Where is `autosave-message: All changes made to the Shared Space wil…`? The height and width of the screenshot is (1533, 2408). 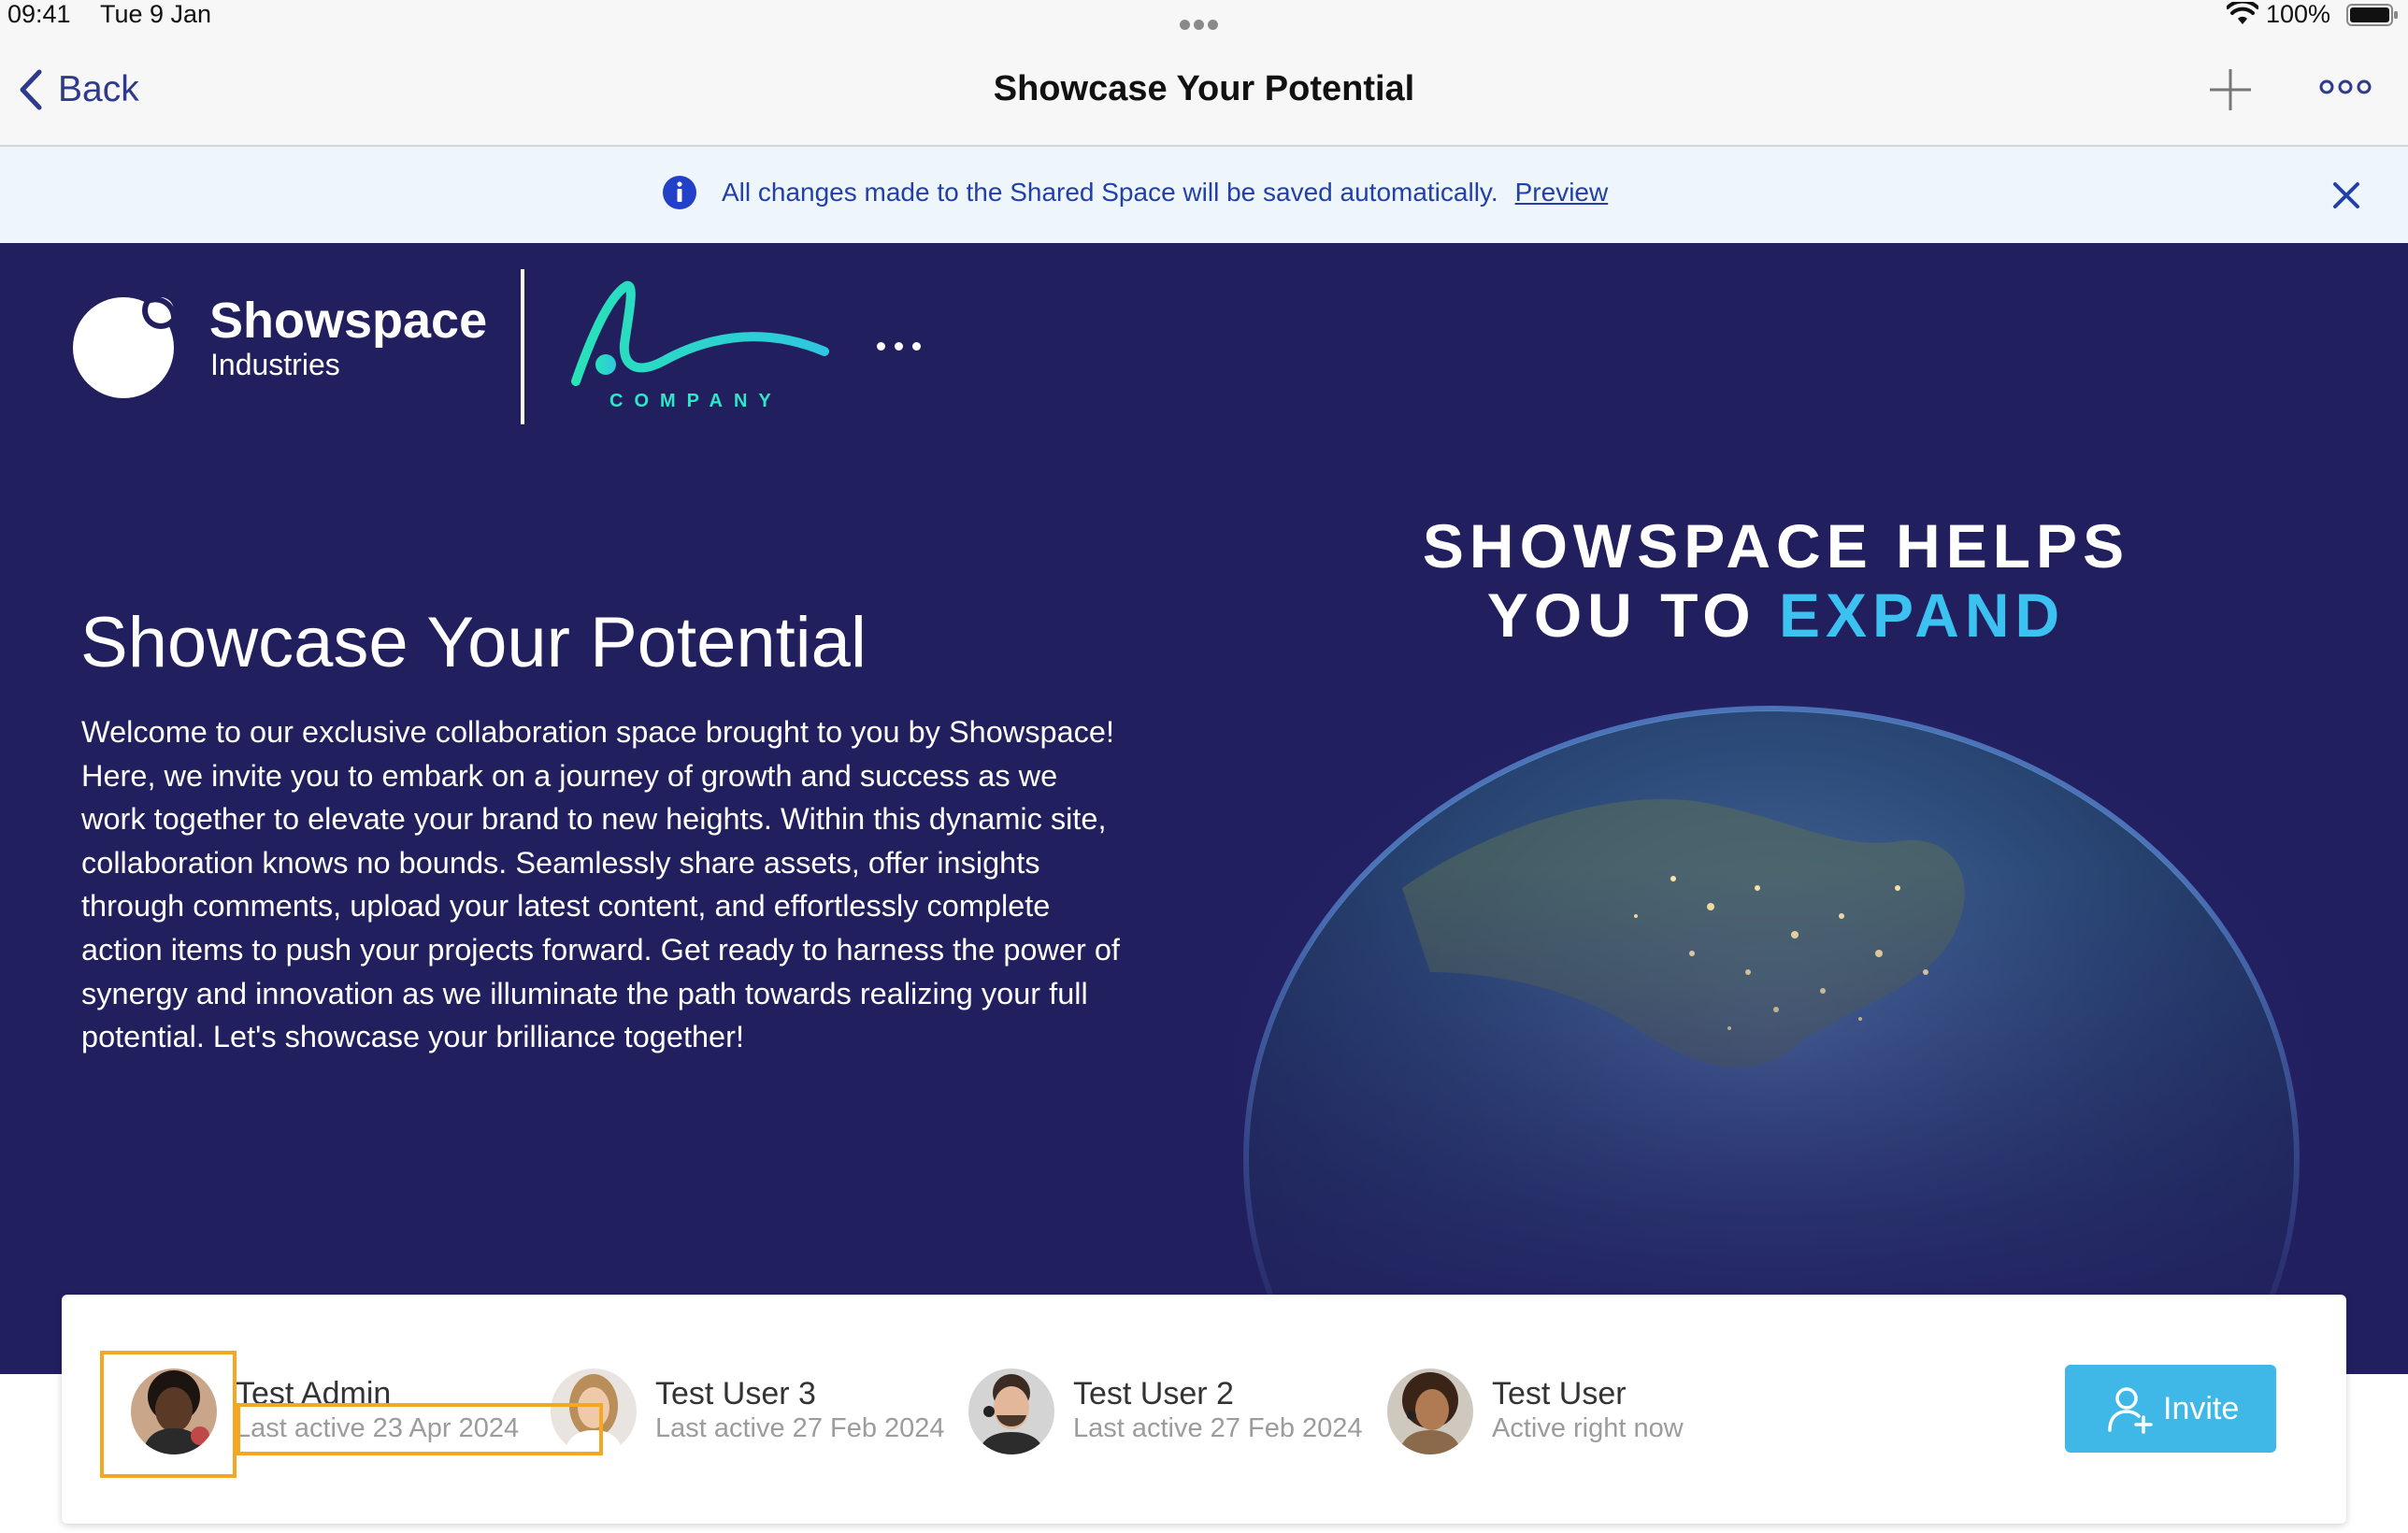
autosave-message: All changes made to the Shared Space wil… is located at coordinates (1110, 192).